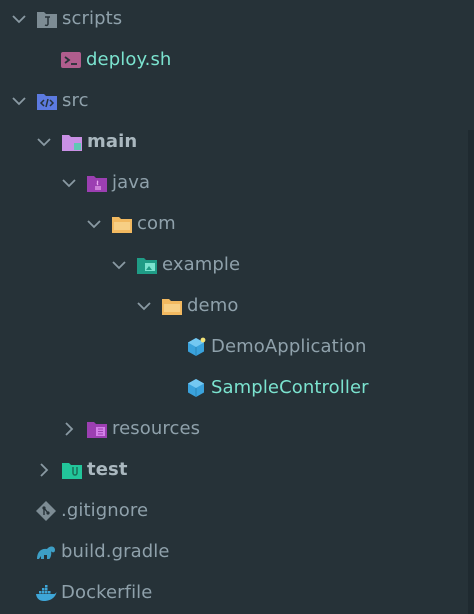  I want to click on tree-item-example: example, so click(233, 264).